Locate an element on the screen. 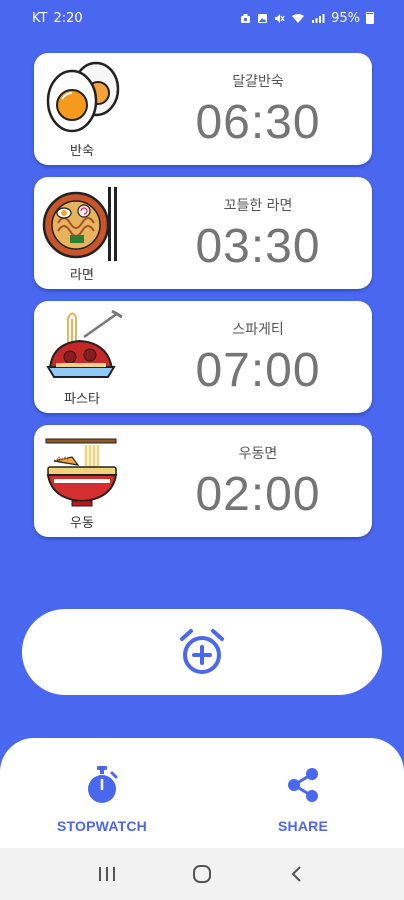 The width and height of the screenshot is (404, 900). food-label: 파스타 is located at coordinates (82, 399).